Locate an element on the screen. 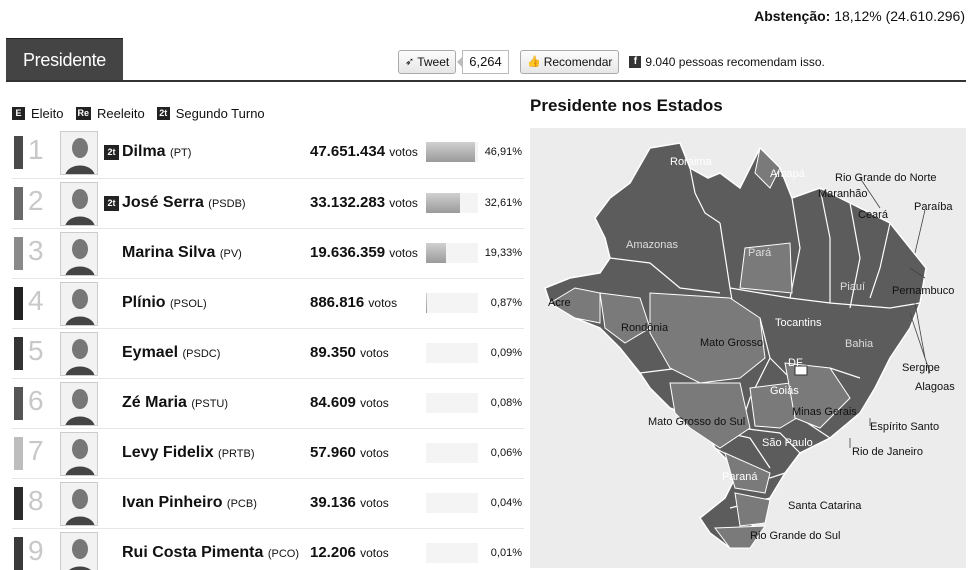 The height and width of the screenshot is (570, 973). state-label-ceara: Ceará is located at coordinates (873, 215).